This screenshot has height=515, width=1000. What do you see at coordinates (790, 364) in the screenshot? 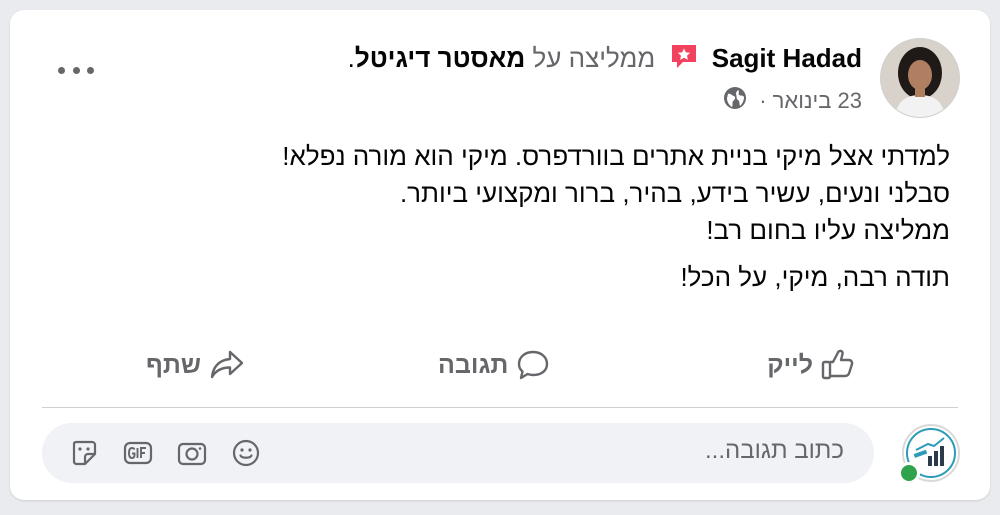
I see `like-label: לייק` at bounding box center [790, 364].